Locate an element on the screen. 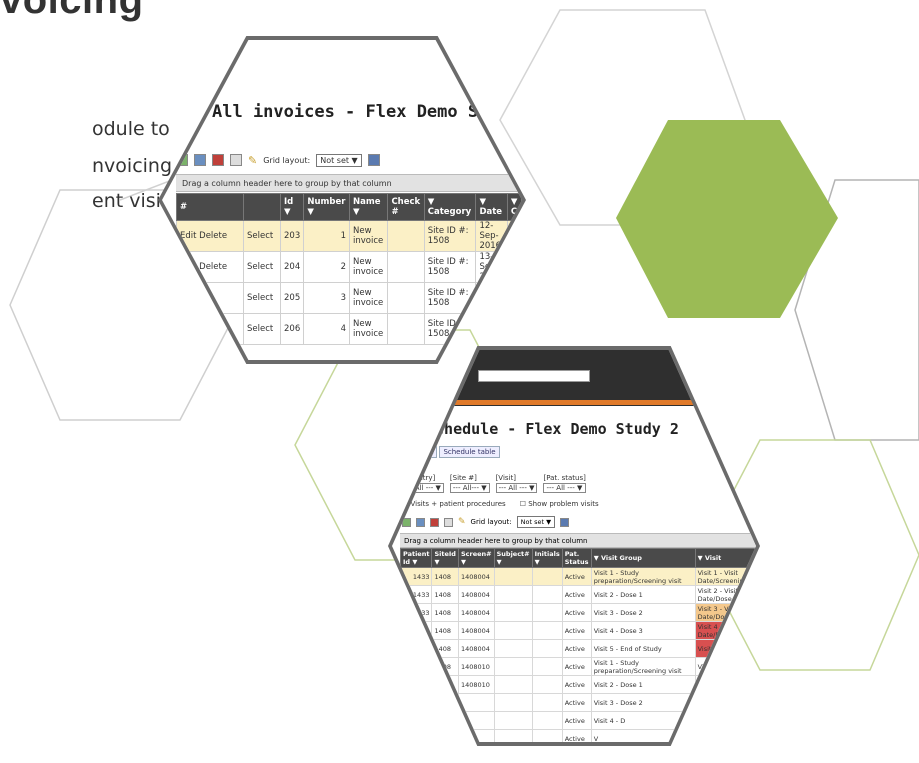 This screenshot has height=763, width=919. checkbox-problem-visits: ☐ Show problem visits is located at coordinates (559, 504).